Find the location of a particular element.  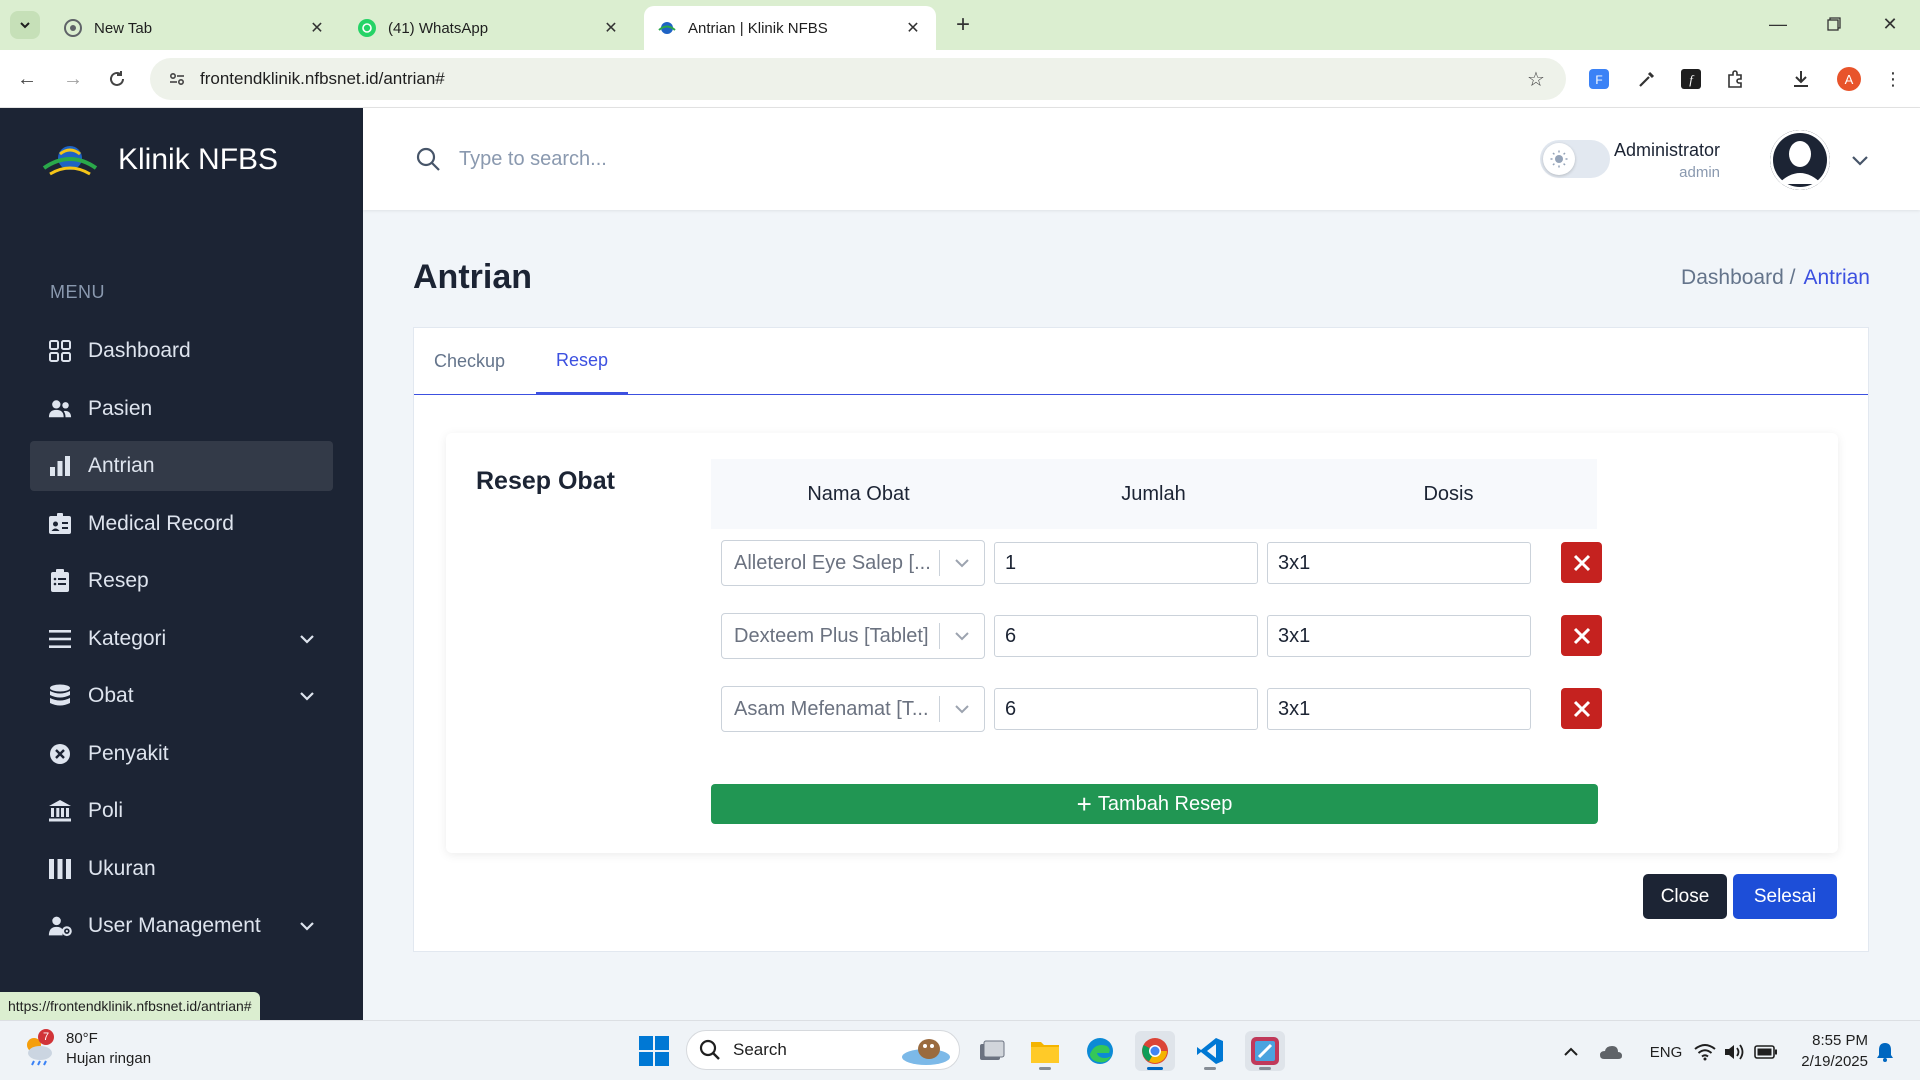

tab-resep: Resep is located at coordinates (582, 361).